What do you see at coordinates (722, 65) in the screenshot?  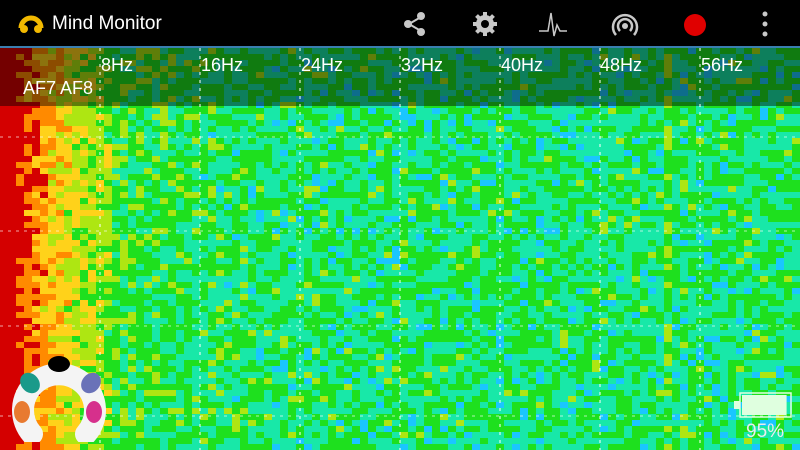 I see `freq-label-56hz: 56Hz` at bounding box center [722, 65].